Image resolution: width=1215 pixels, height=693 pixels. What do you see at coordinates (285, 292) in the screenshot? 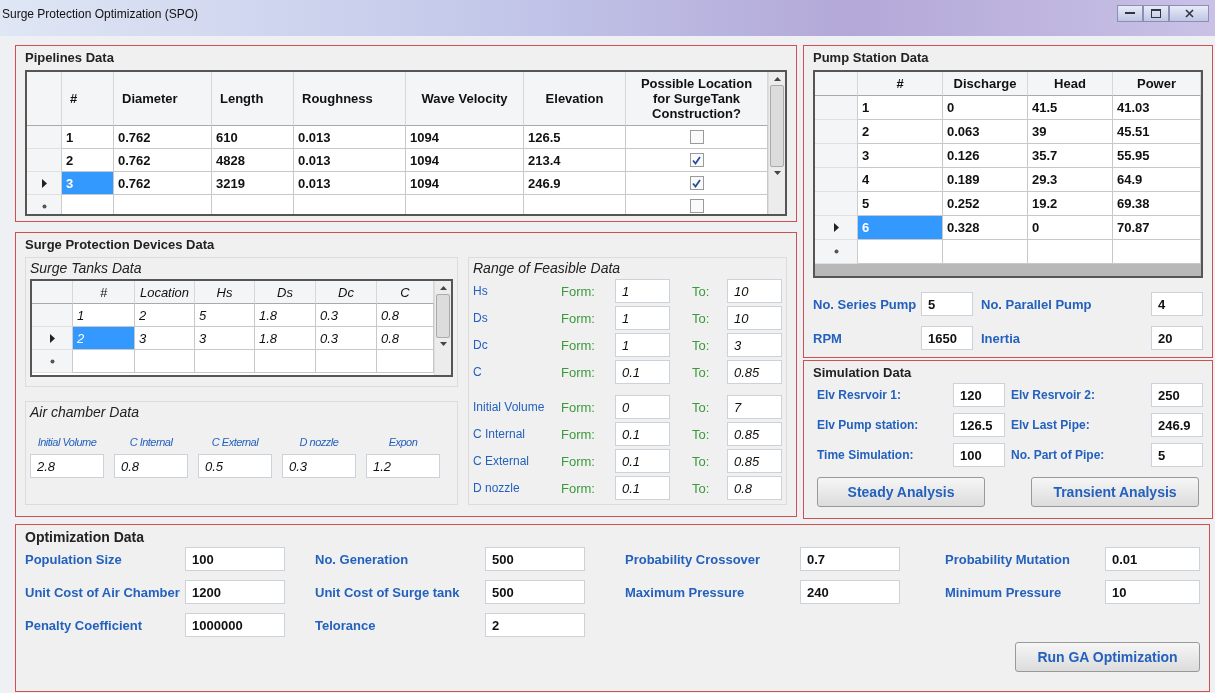
I see `column-header: Ds` at bounding box center [285, 292].